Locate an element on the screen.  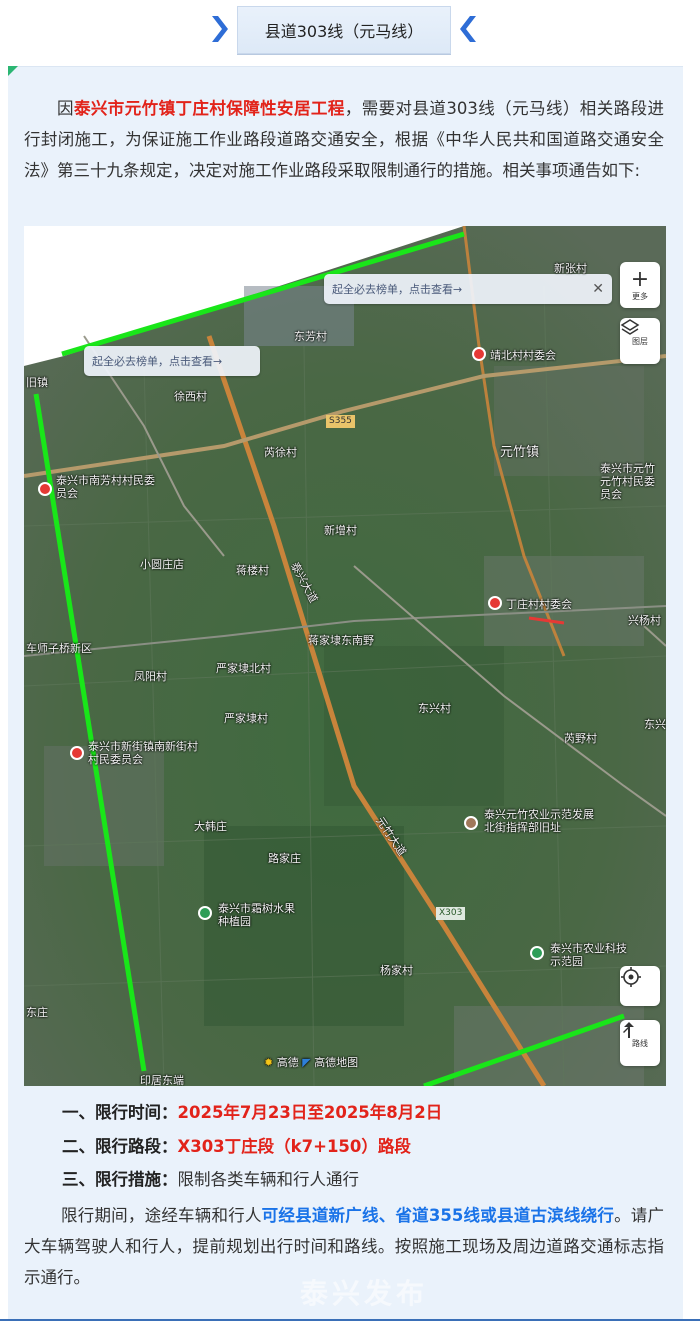
item-value: X303丁庄段（k7+150）路段 is located at coordinates (294, 1146).